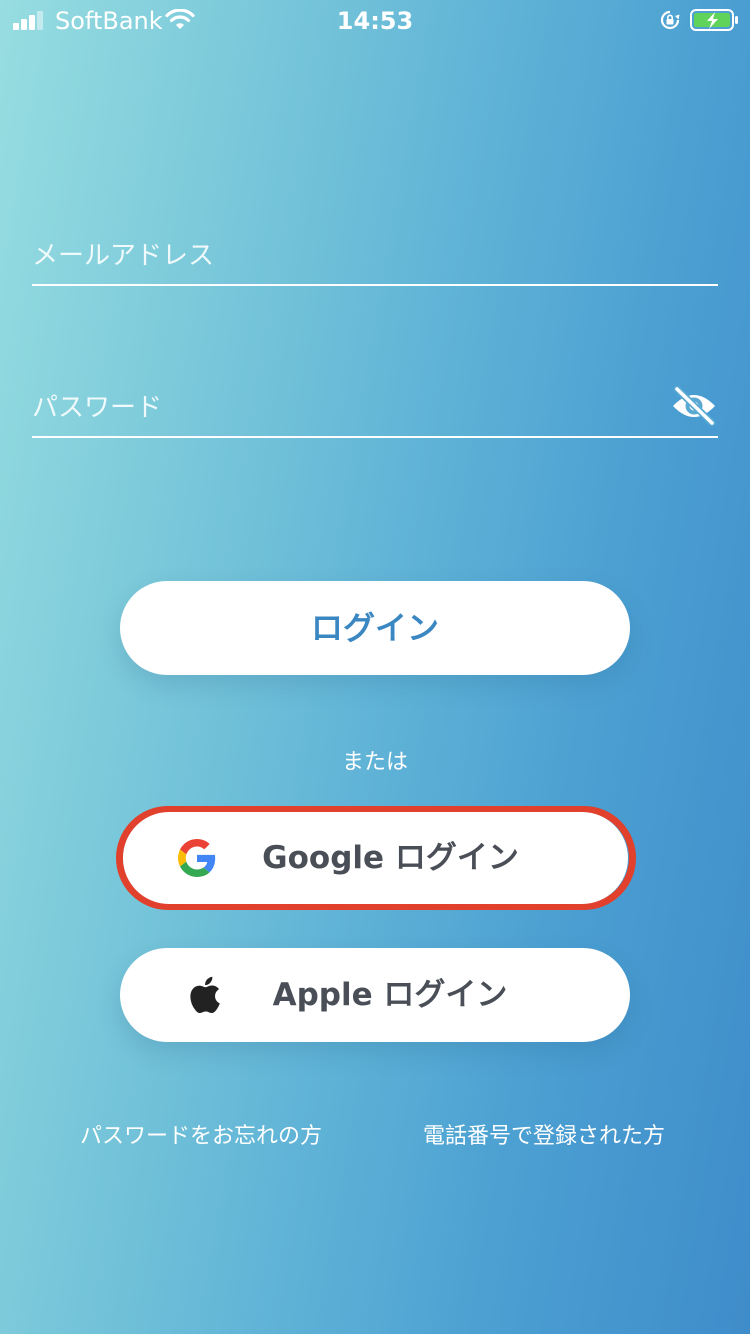 The image size is (750, 1334). Describe the element at coordinates (670, 20) in the screenshot. I see `rotation-lock-icon` at that location.